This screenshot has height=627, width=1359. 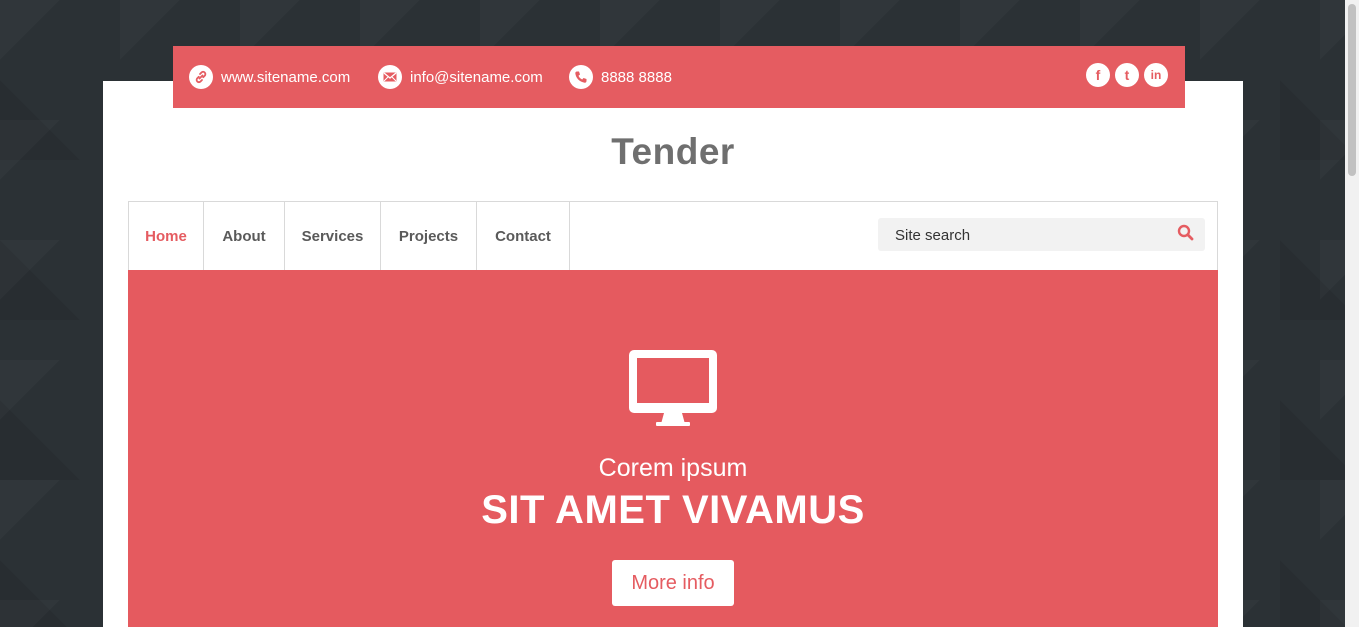 I want to click on search-icon, so click(x=1186, y=235).